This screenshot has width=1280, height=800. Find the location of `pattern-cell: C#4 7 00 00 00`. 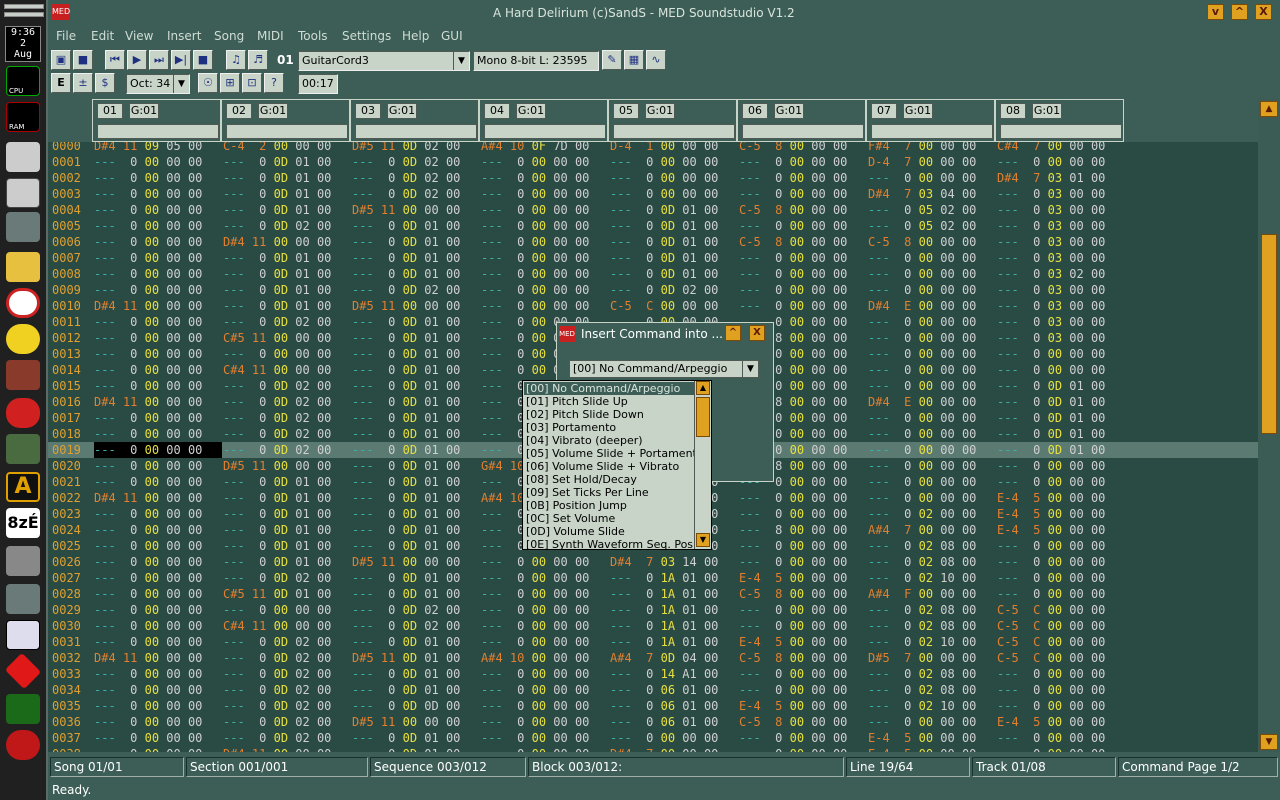

pattern-cell: C#4 7 00 00 00 is located at coordinates (1061, 148).